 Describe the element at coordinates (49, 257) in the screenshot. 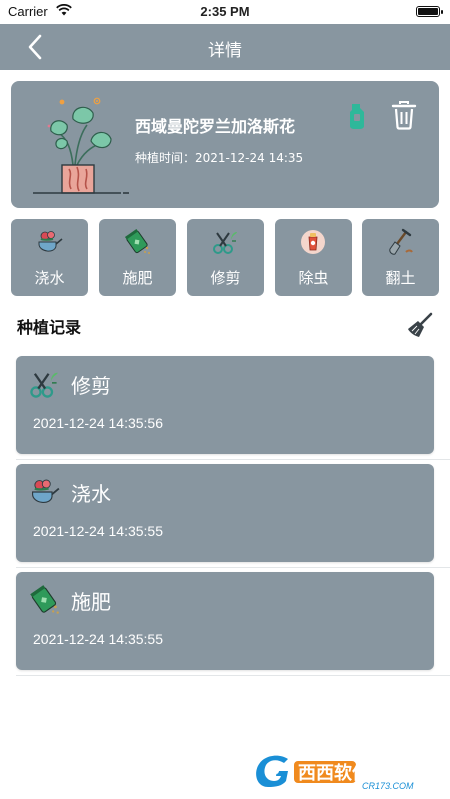

I see `water-button: 浇水` at that location.